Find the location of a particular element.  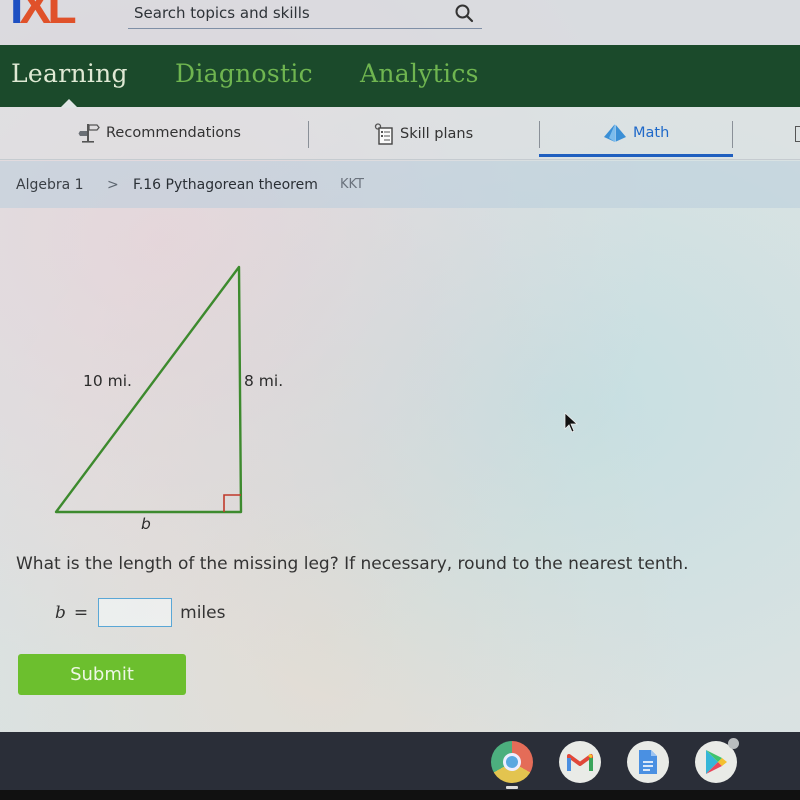

logo-letter-x: X is located at coordinates (35, 17).